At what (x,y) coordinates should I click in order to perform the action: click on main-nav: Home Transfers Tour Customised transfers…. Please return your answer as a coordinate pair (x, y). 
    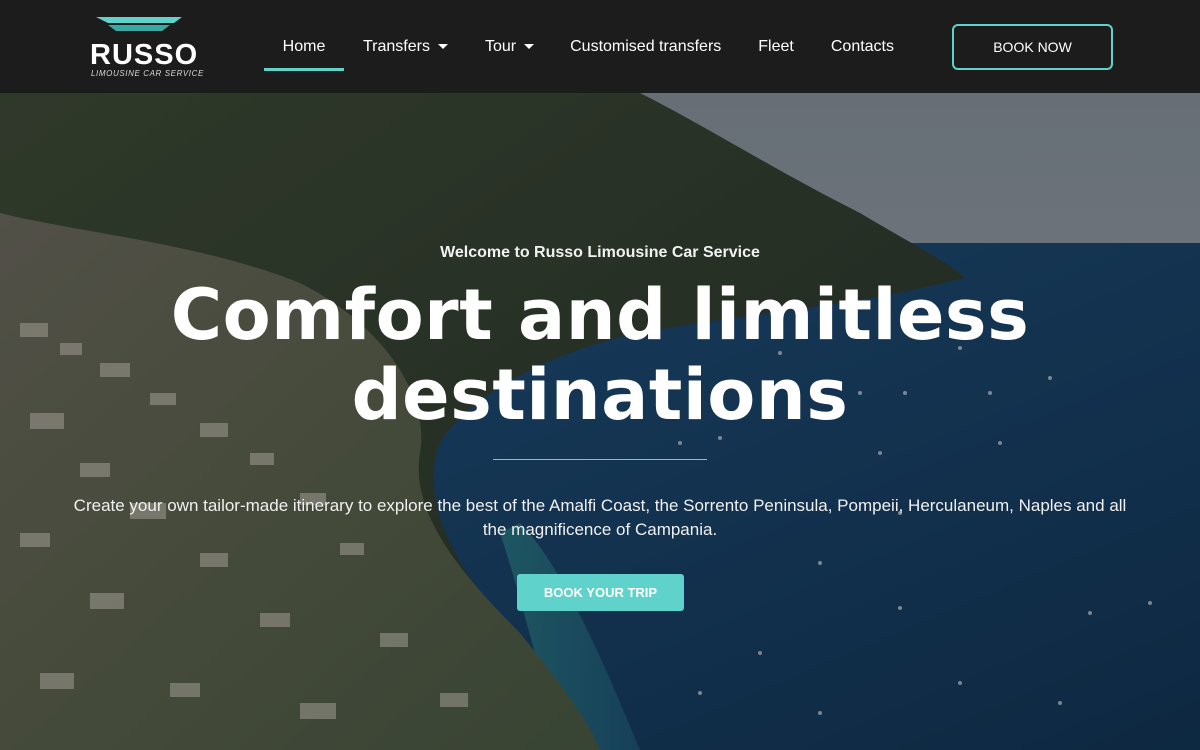
    Looking at the image, I should click on (579, 46).